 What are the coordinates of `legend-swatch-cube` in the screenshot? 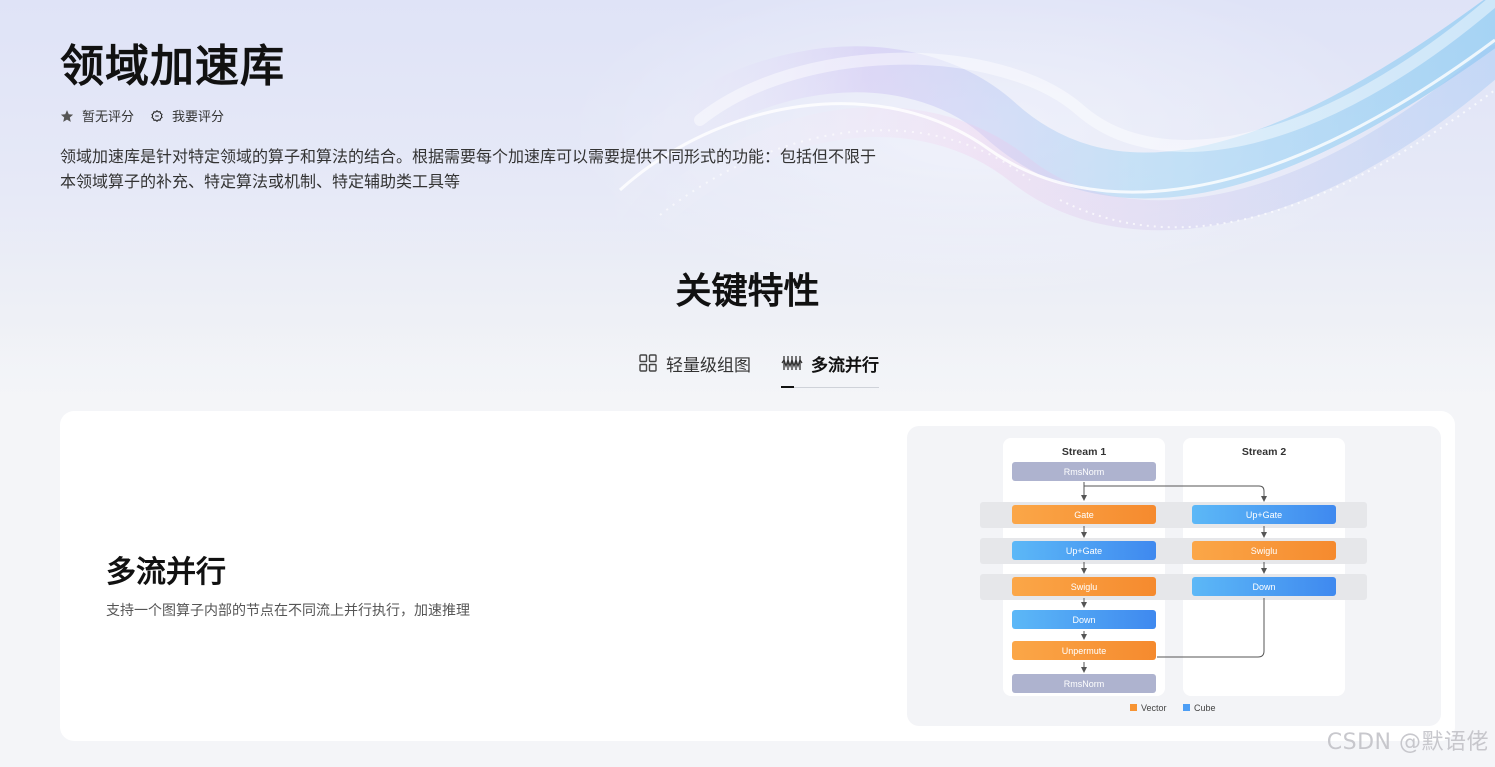 It's located at (1186, 707).